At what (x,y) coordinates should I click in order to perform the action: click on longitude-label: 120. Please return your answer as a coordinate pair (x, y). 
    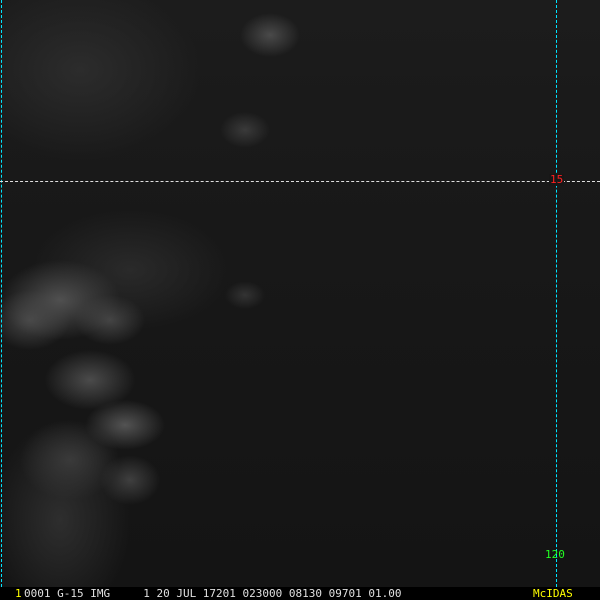
    Looking at the image, I should click on (555, 554).